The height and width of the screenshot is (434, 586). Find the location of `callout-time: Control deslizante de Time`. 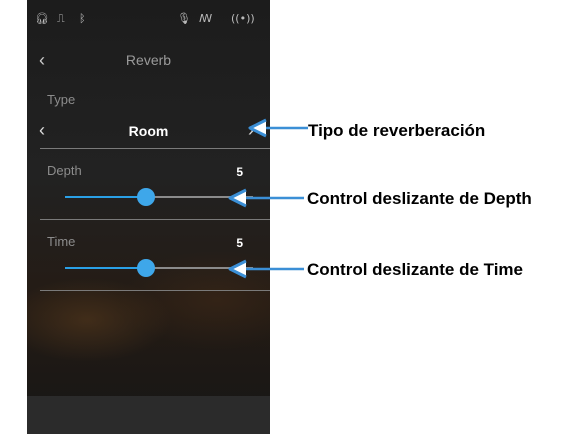

callout-time: Control deslizante de Time is located at coordinates (415, 269).